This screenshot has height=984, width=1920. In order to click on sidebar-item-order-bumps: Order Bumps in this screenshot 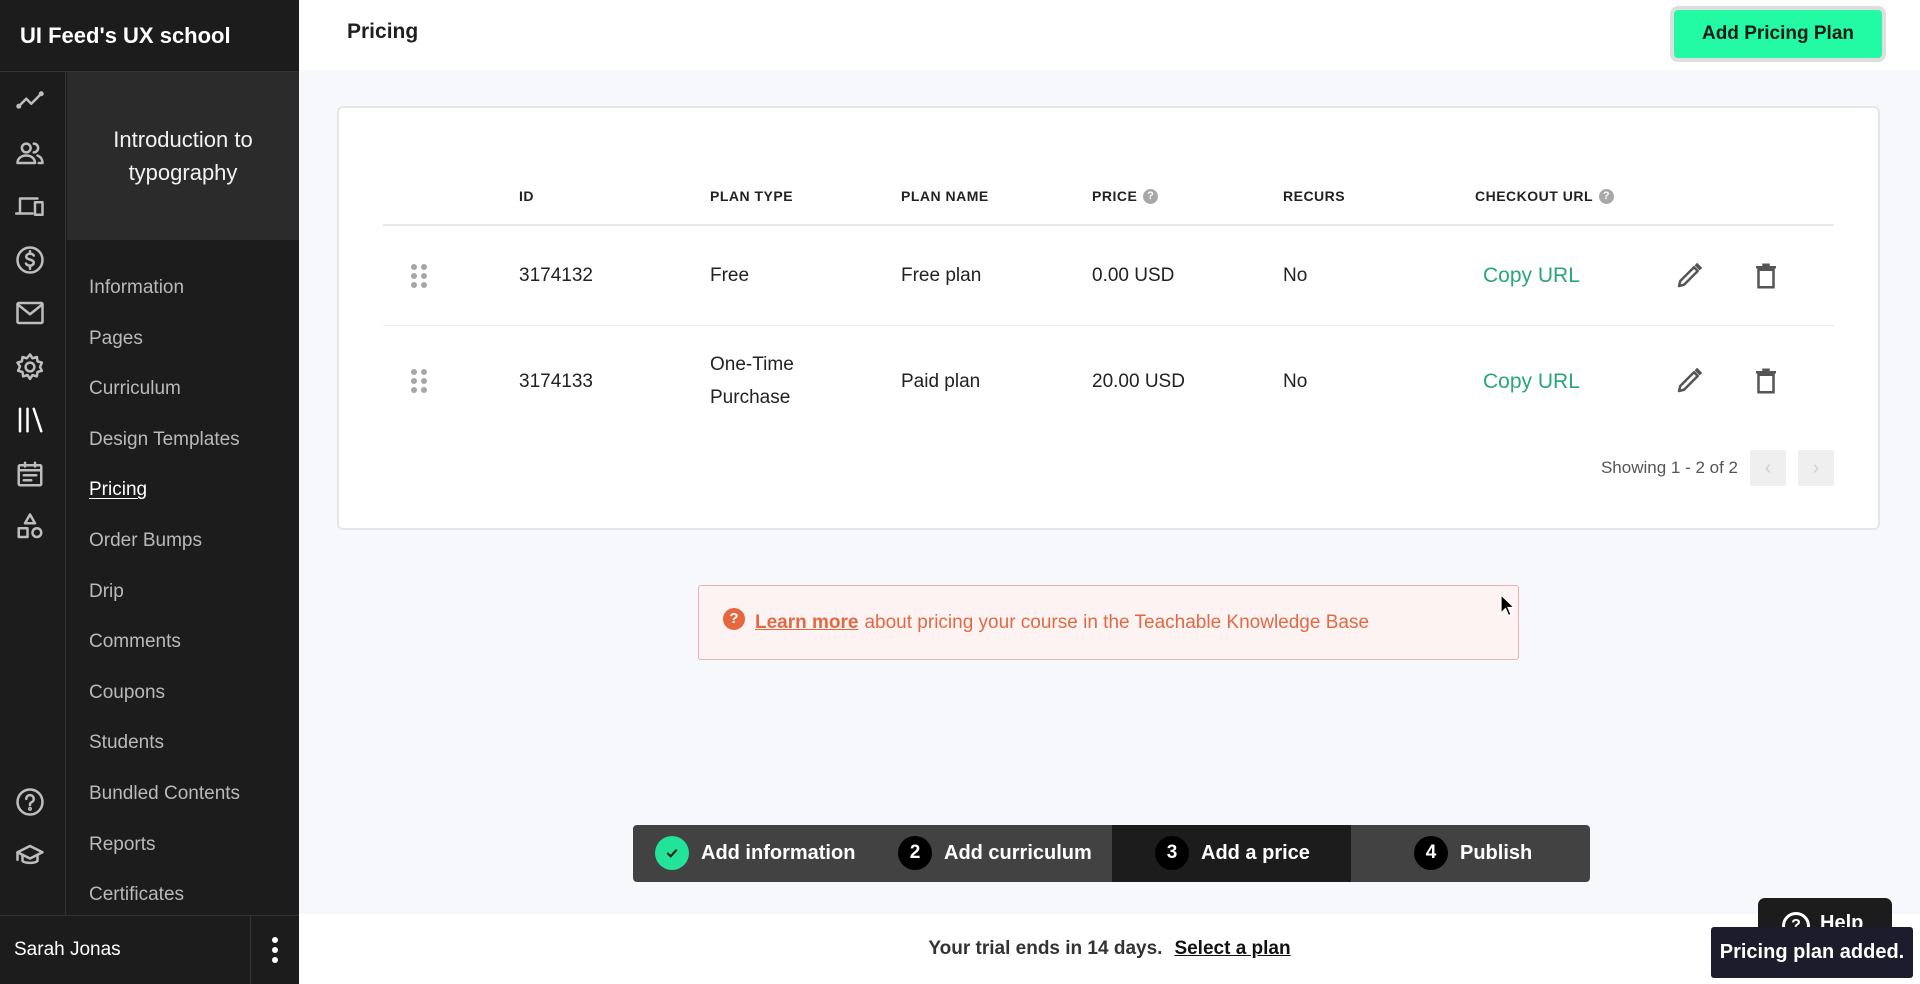, I will do `click(183, 544)`.